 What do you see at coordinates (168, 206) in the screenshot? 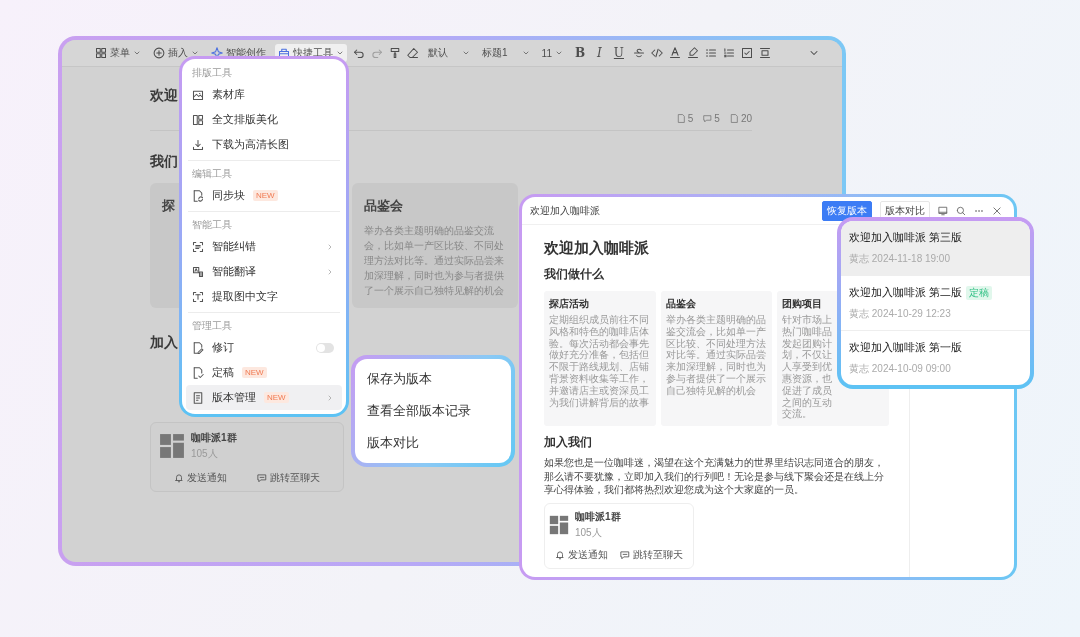
I see `card-title: 探` at bounding box center [168, 206].